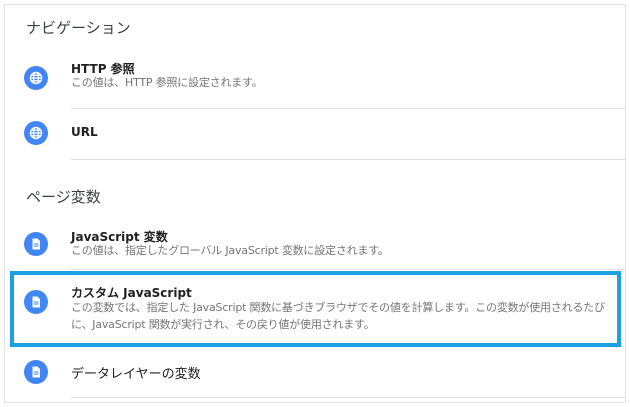  I want to click on variable-type-title: データレイヤーの変数, so click(136, 374).